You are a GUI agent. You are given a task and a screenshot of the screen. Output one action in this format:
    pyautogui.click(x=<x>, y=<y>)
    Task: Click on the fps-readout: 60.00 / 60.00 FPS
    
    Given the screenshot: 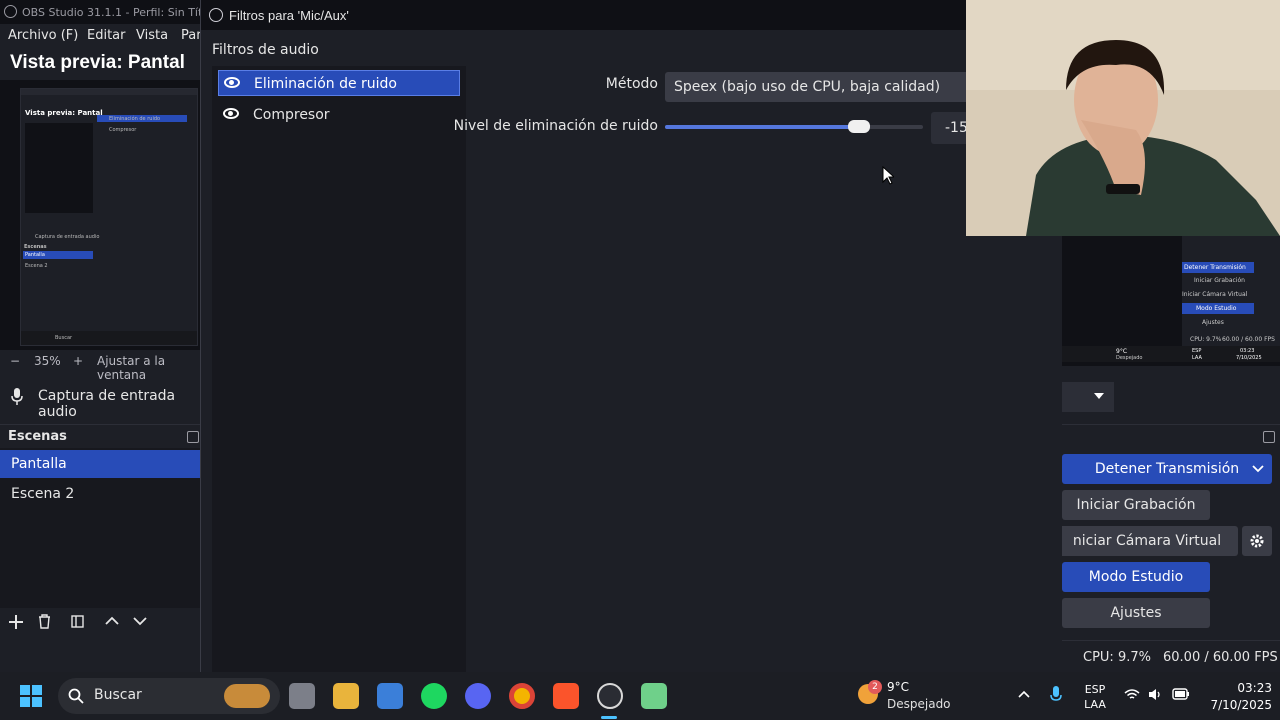 What is the action you would take?
    pyautogui.click(x=1220, y=657)
    